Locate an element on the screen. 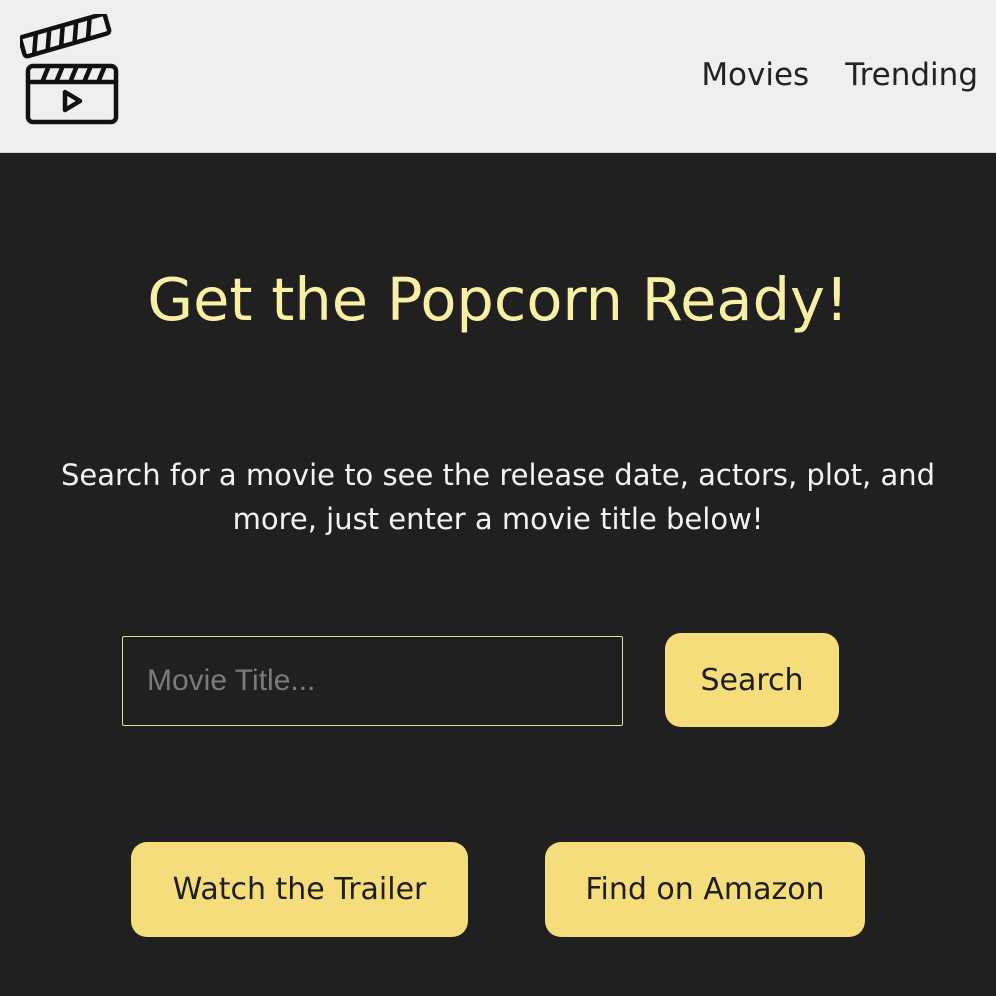 The image size is (996, 996). nav-link-movies: Movies is located at coordinates (755, 75).